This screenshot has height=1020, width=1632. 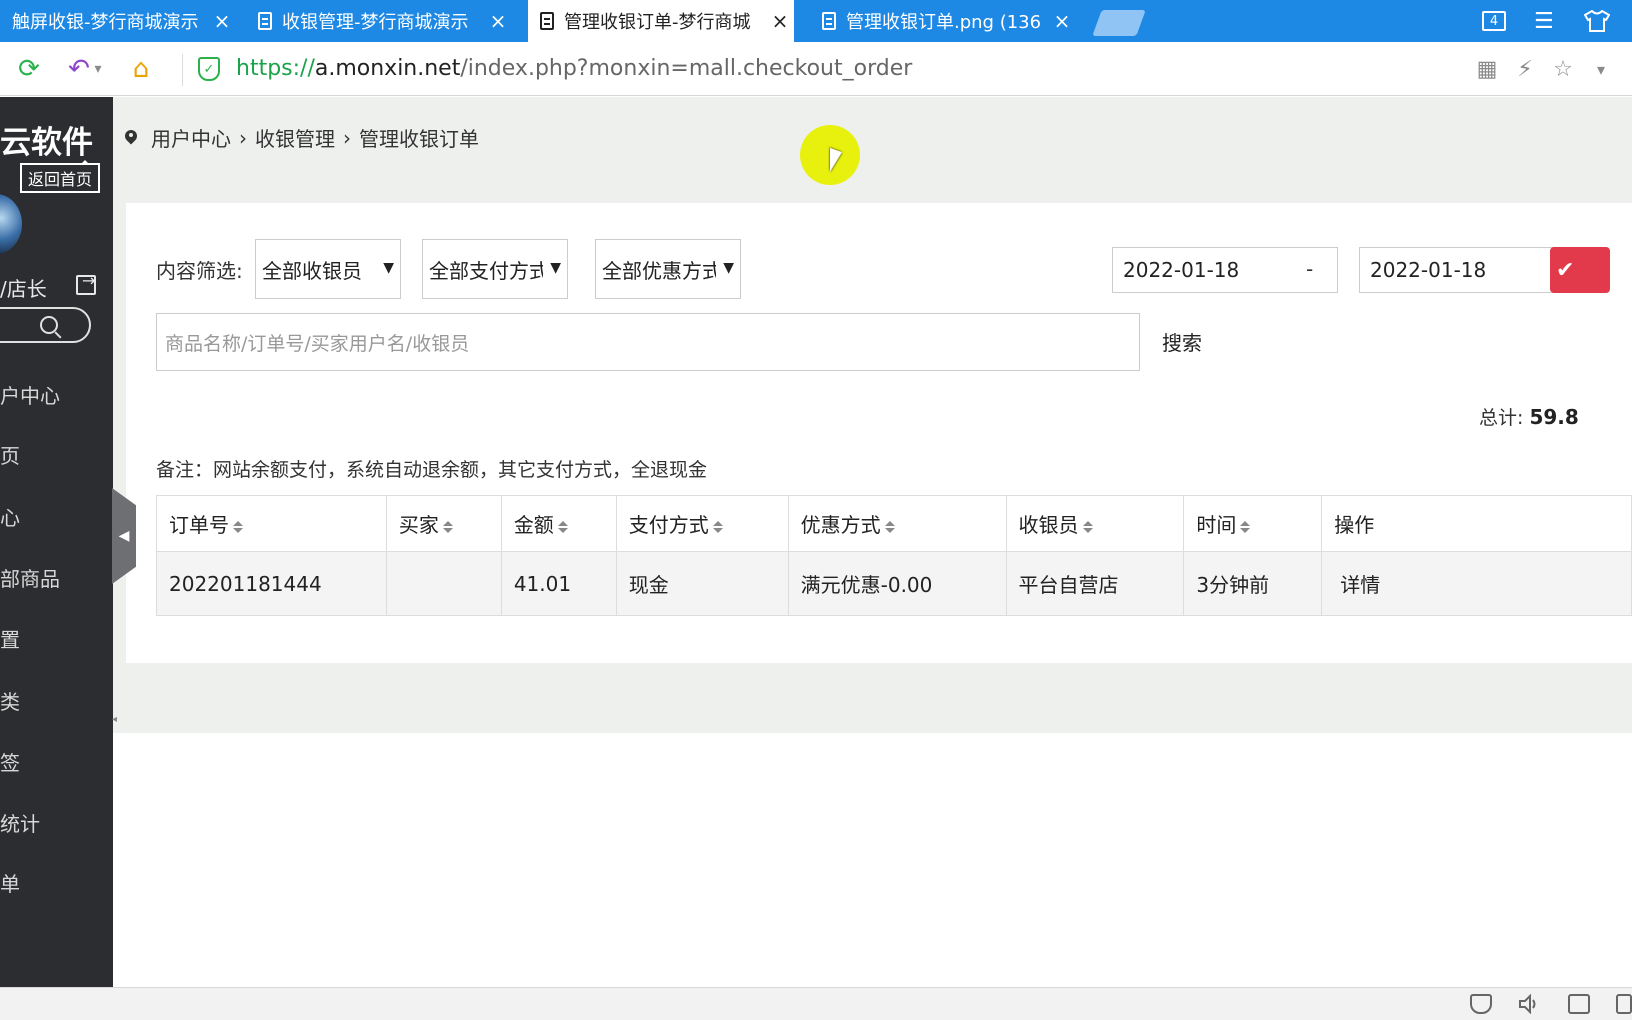 I want to click on payment-method-select: 全部支付方式 ▼, so click(x=495, y=269).